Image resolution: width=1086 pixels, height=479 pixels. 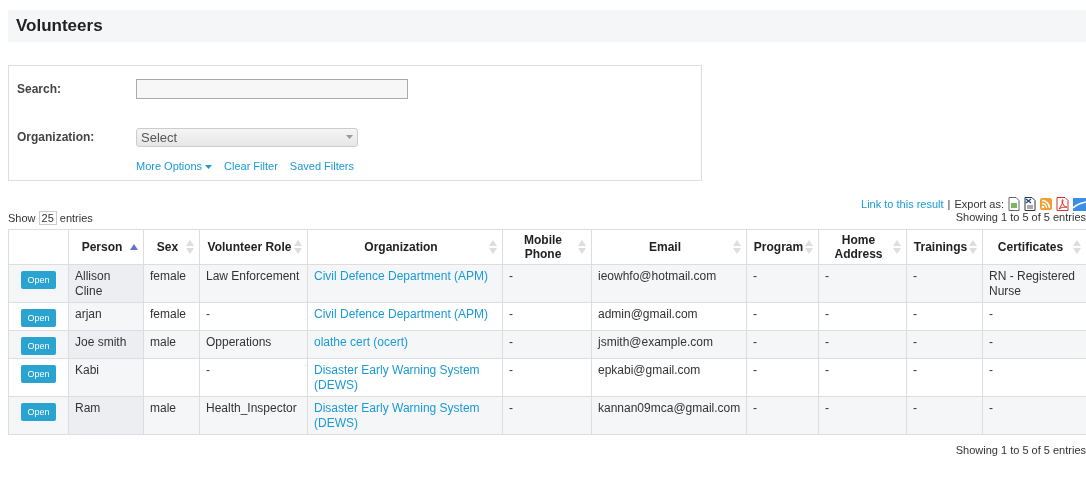 What do you see at coordinates (979, 204) in the screenshot?
I see `export-label: Export as:` at bounding box center [979, 204].